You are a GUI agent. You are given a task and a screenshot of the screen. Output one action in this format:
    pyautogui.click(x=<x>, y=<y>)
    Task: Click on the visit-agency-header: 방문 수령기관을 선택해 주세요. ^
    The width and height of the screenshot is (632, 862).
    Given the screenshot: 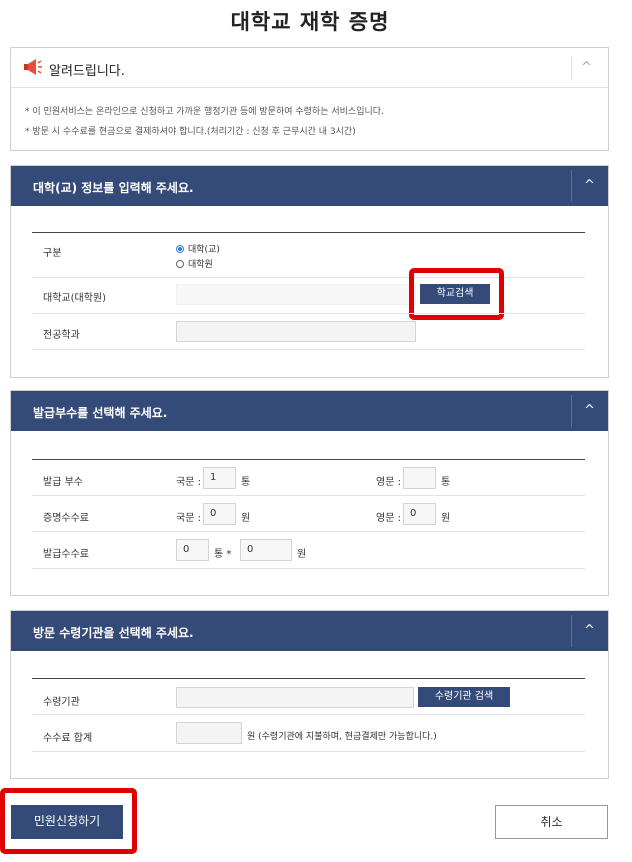 What is the action you would take?
    pyautogui.click(x=309, y=631)
    